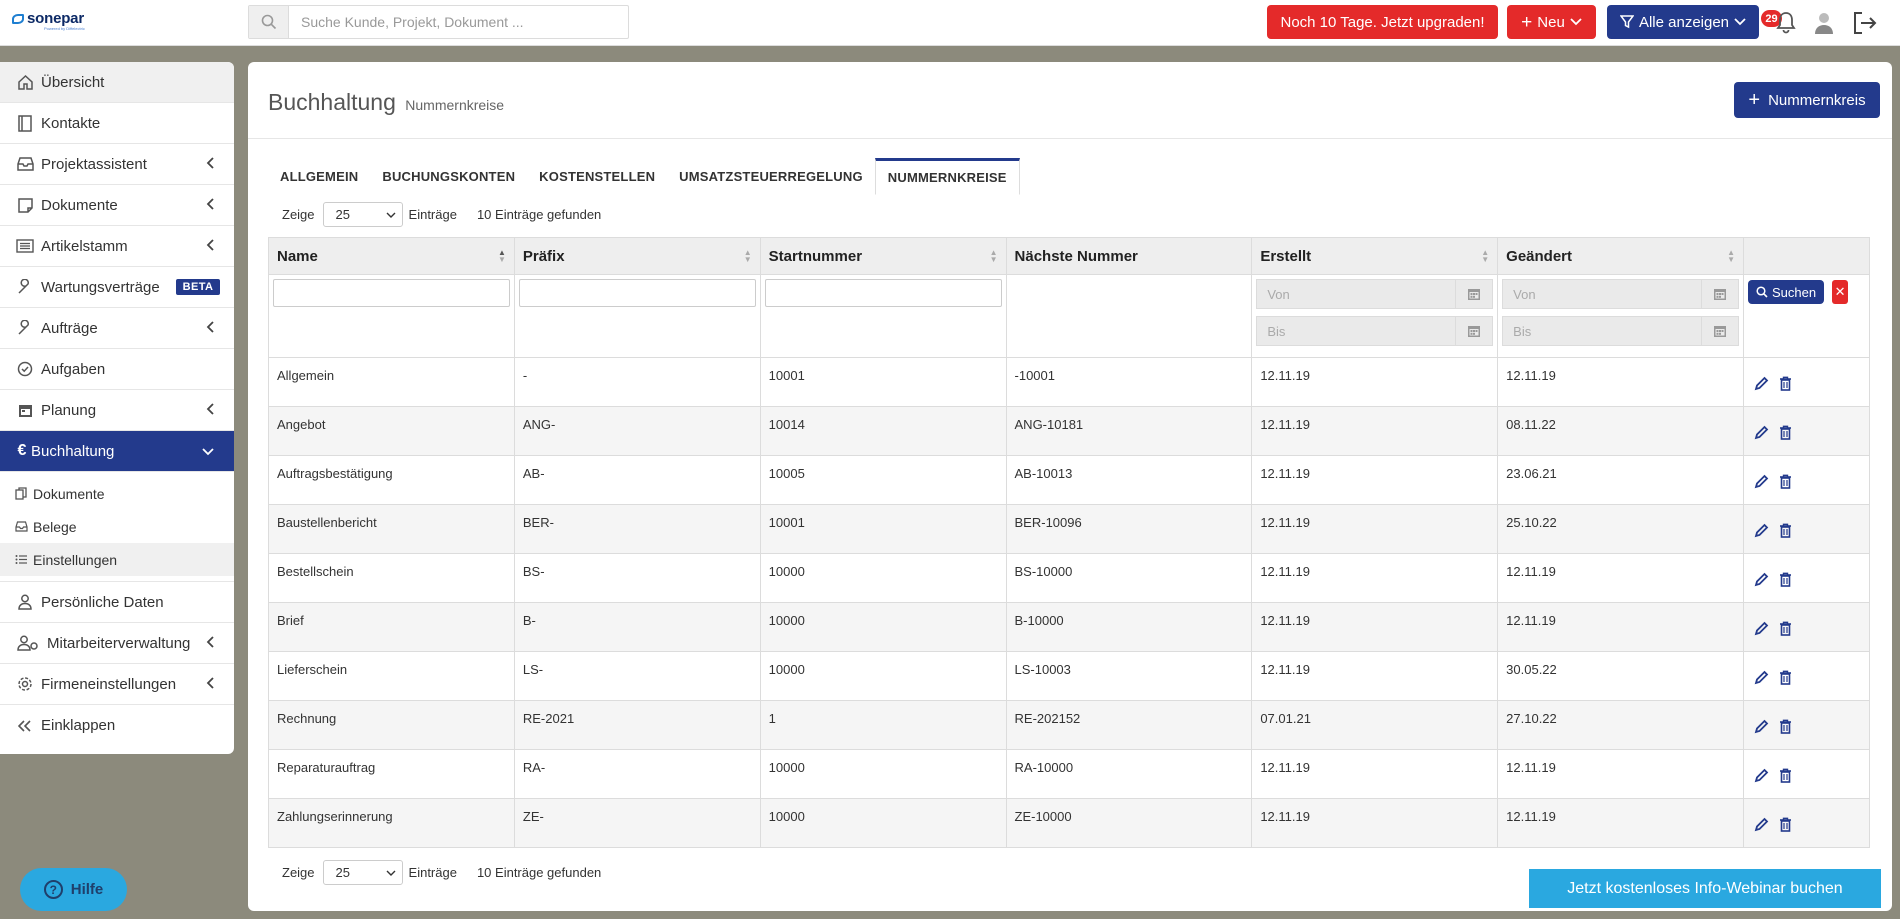  Describe the element at coordinates (1129, 431) in the screenshot. I see `cell-next: ANG-10181` at that location.